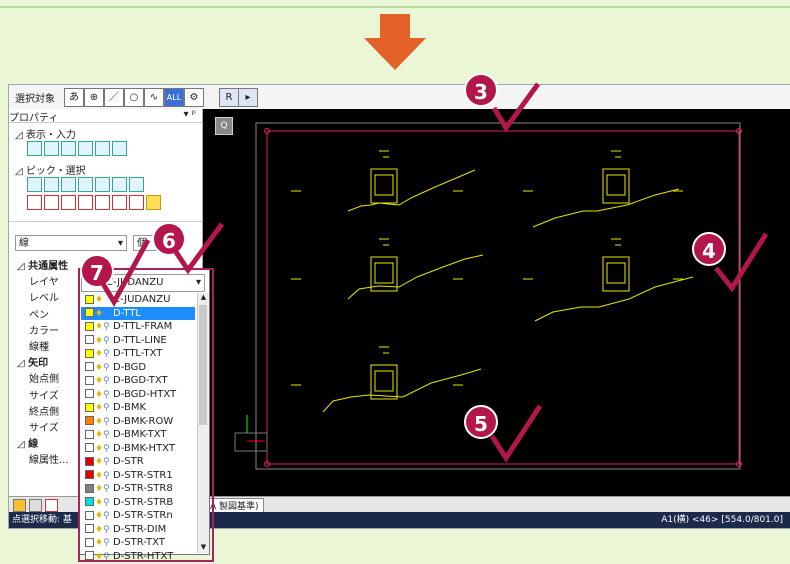 The width and height of the screenshot is (790, 564). What do you see at coordinates (49, 445) in the screenshot?
I see `property-row: ◿ 線` at bounding box center [49, 445].